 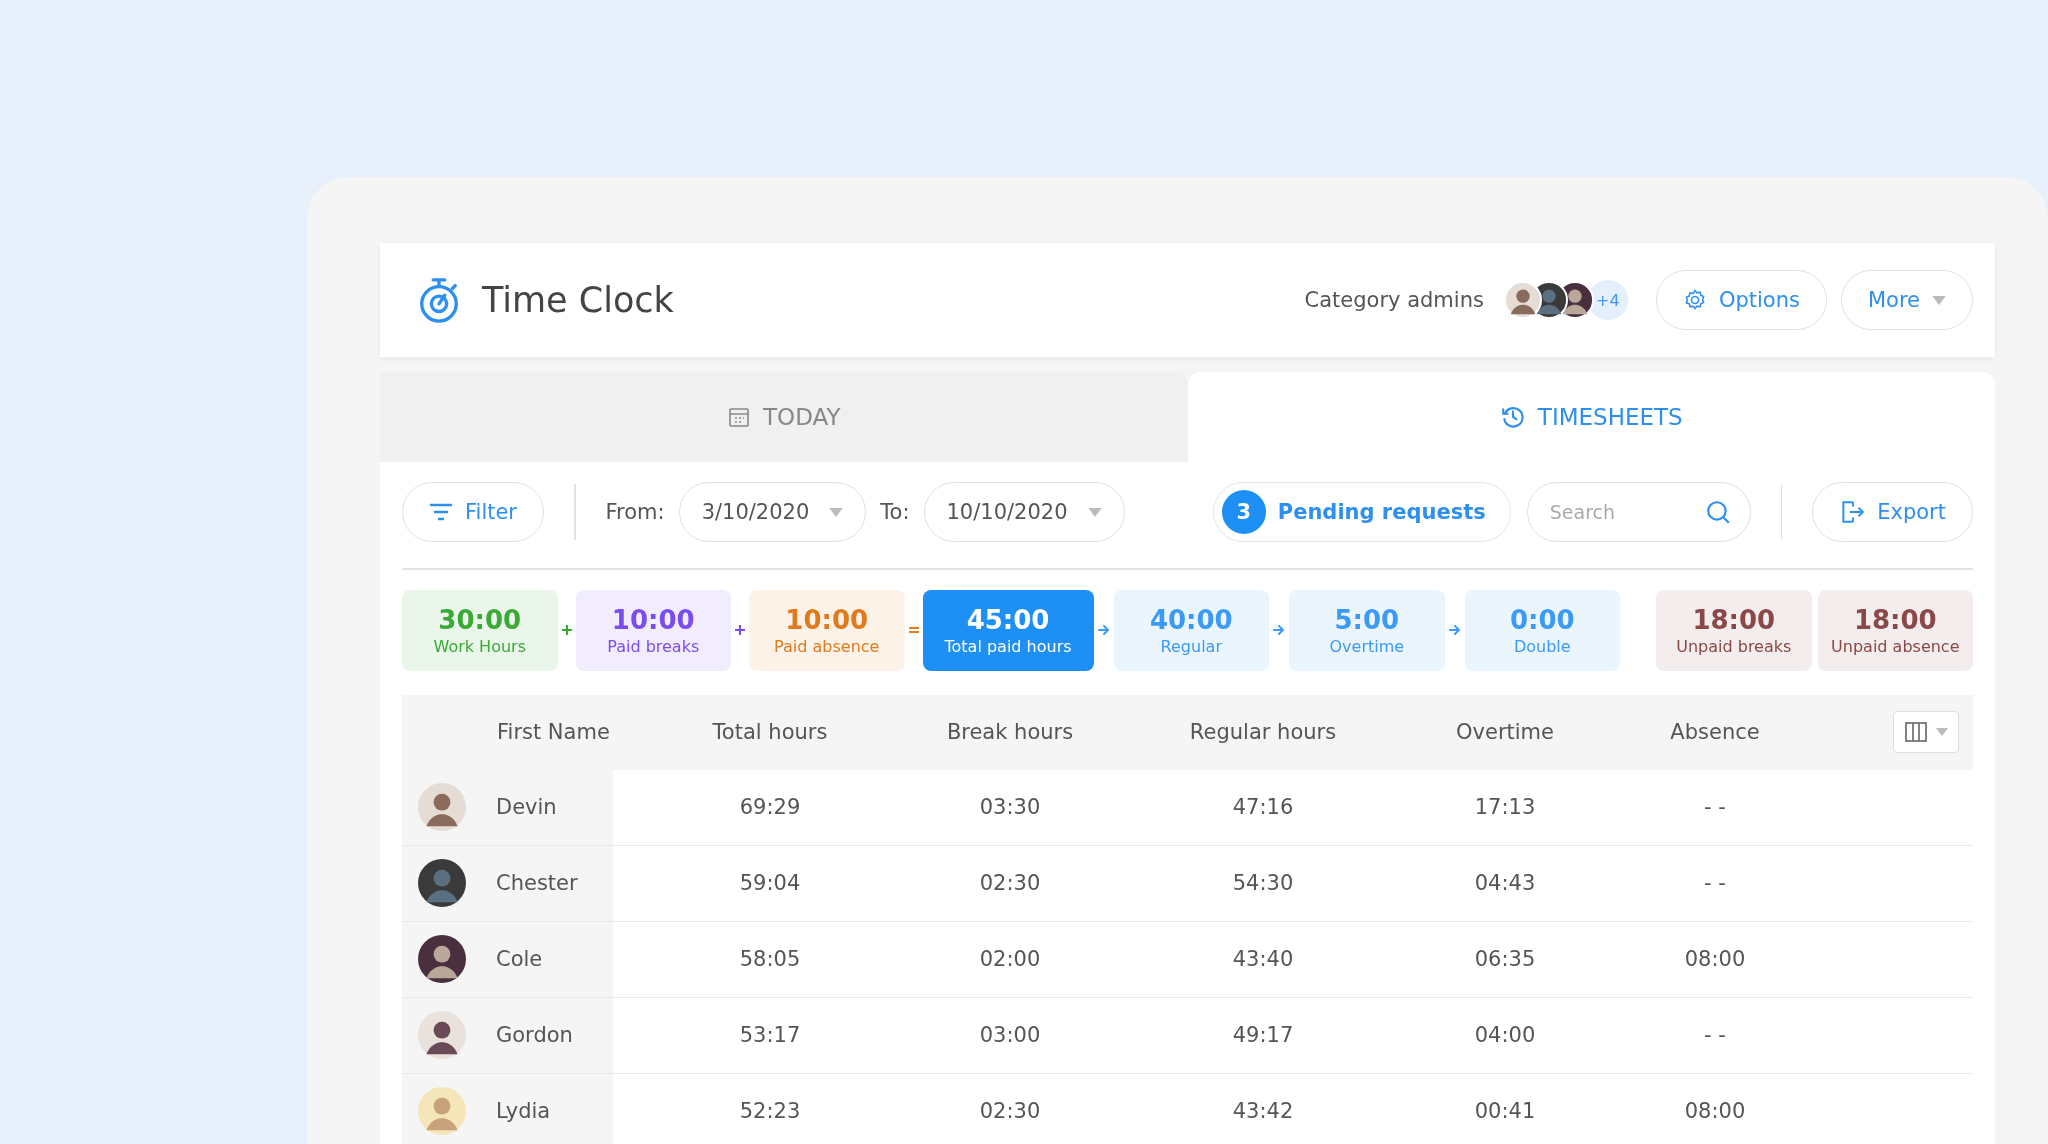 What do you see at coordinates (770, 807) in the screenshot?
I see `table-cell-text: 69:29` at bounding box center [770, 807].